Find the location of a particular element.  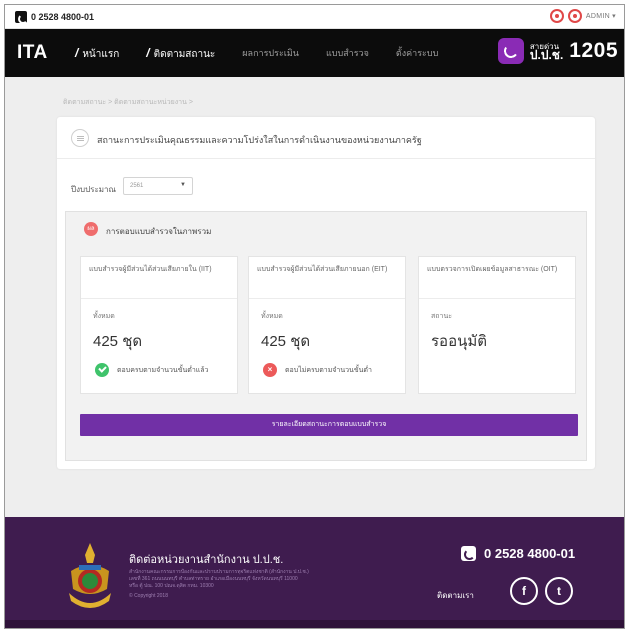

nav-item-results: ผลการประเมิน is located at coordinates (270, 54).